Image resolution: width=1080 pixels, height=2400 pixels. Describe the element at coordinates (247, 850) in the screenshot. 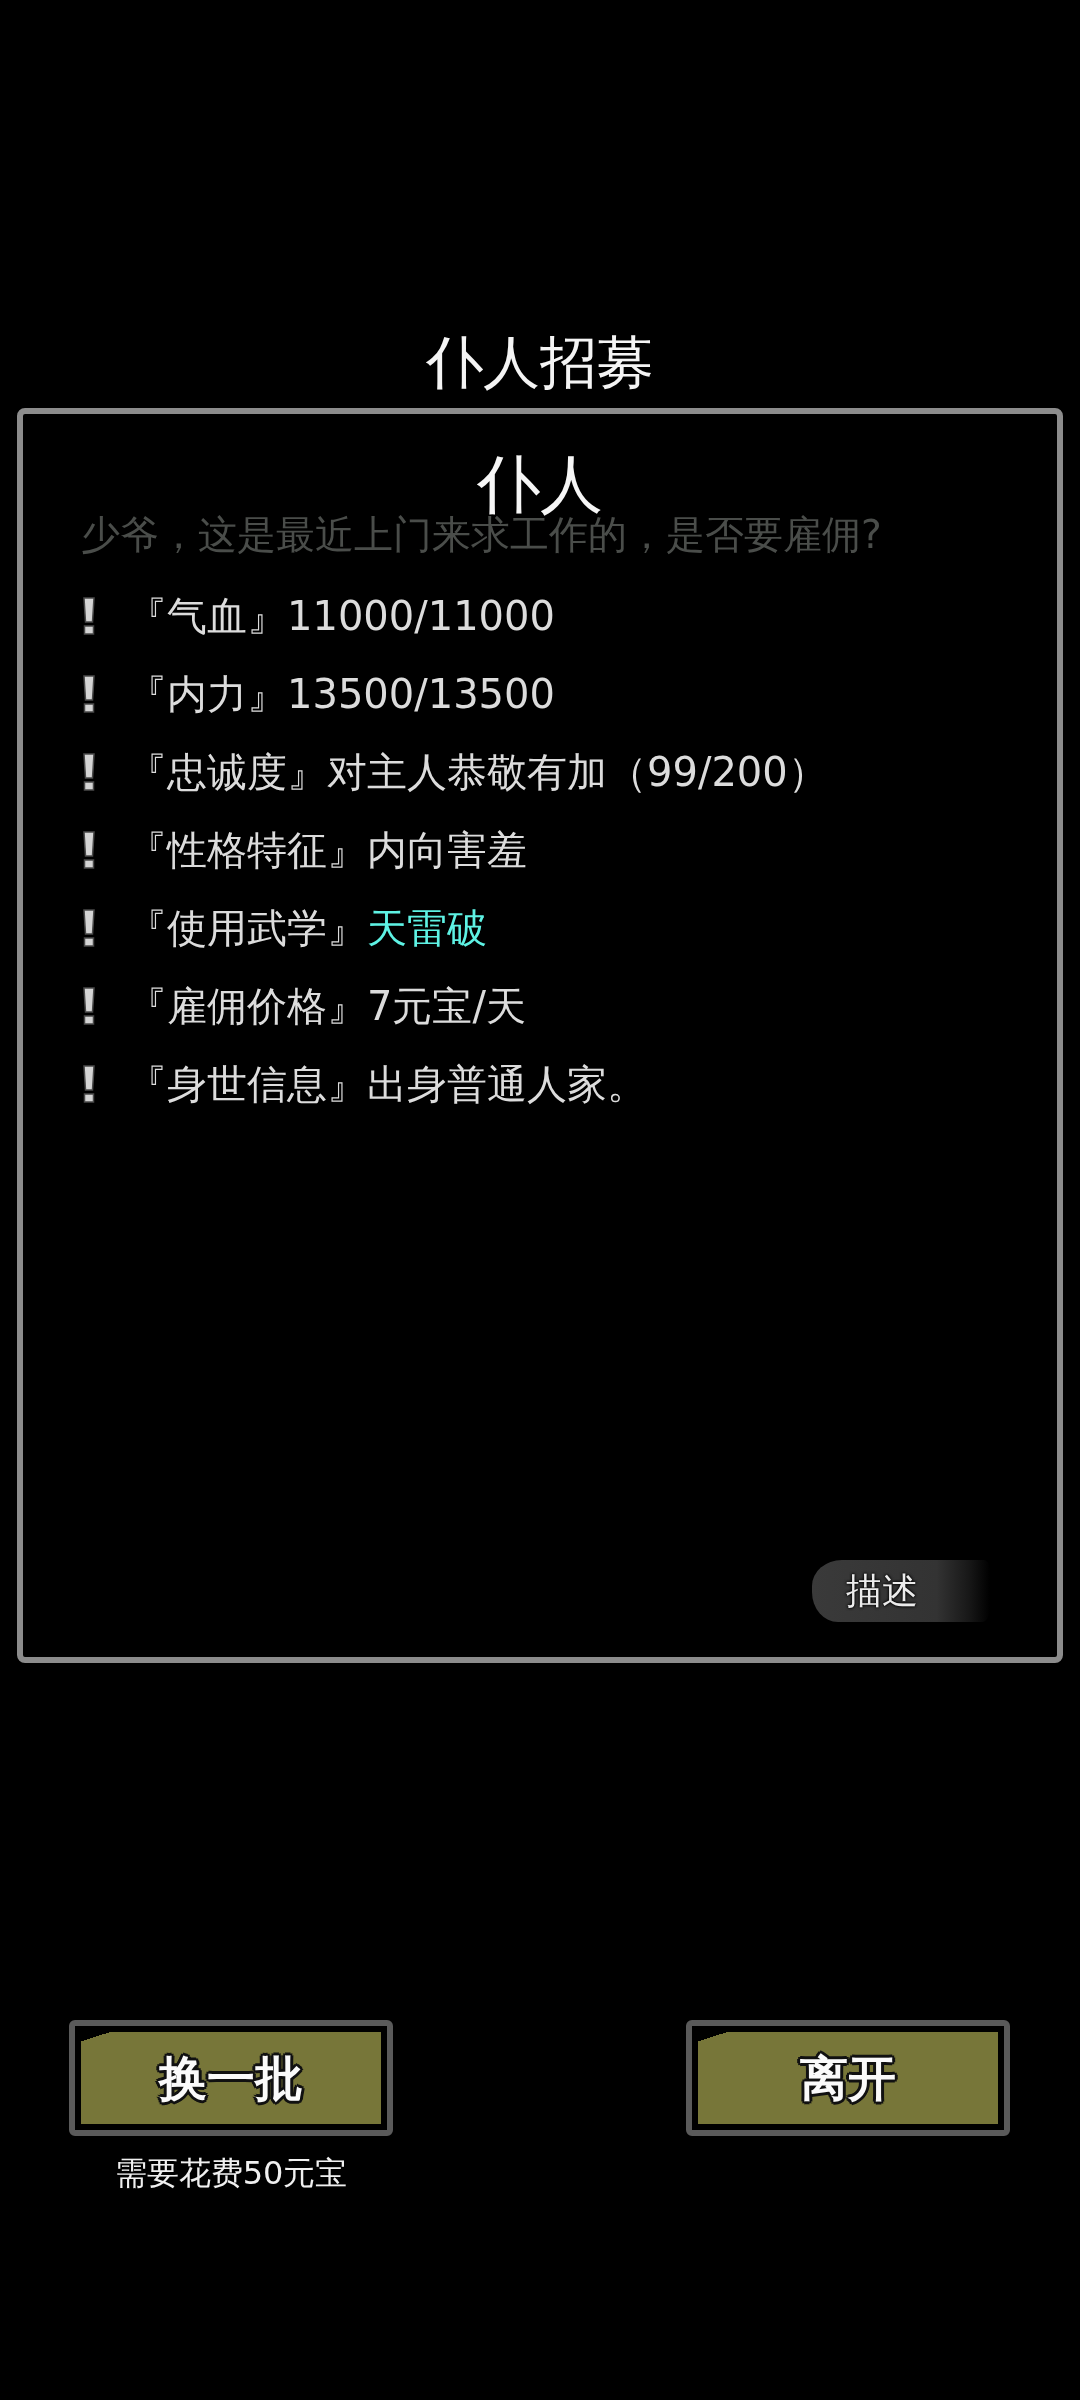

I see `attribute-label: 『性格特征』` at that location.